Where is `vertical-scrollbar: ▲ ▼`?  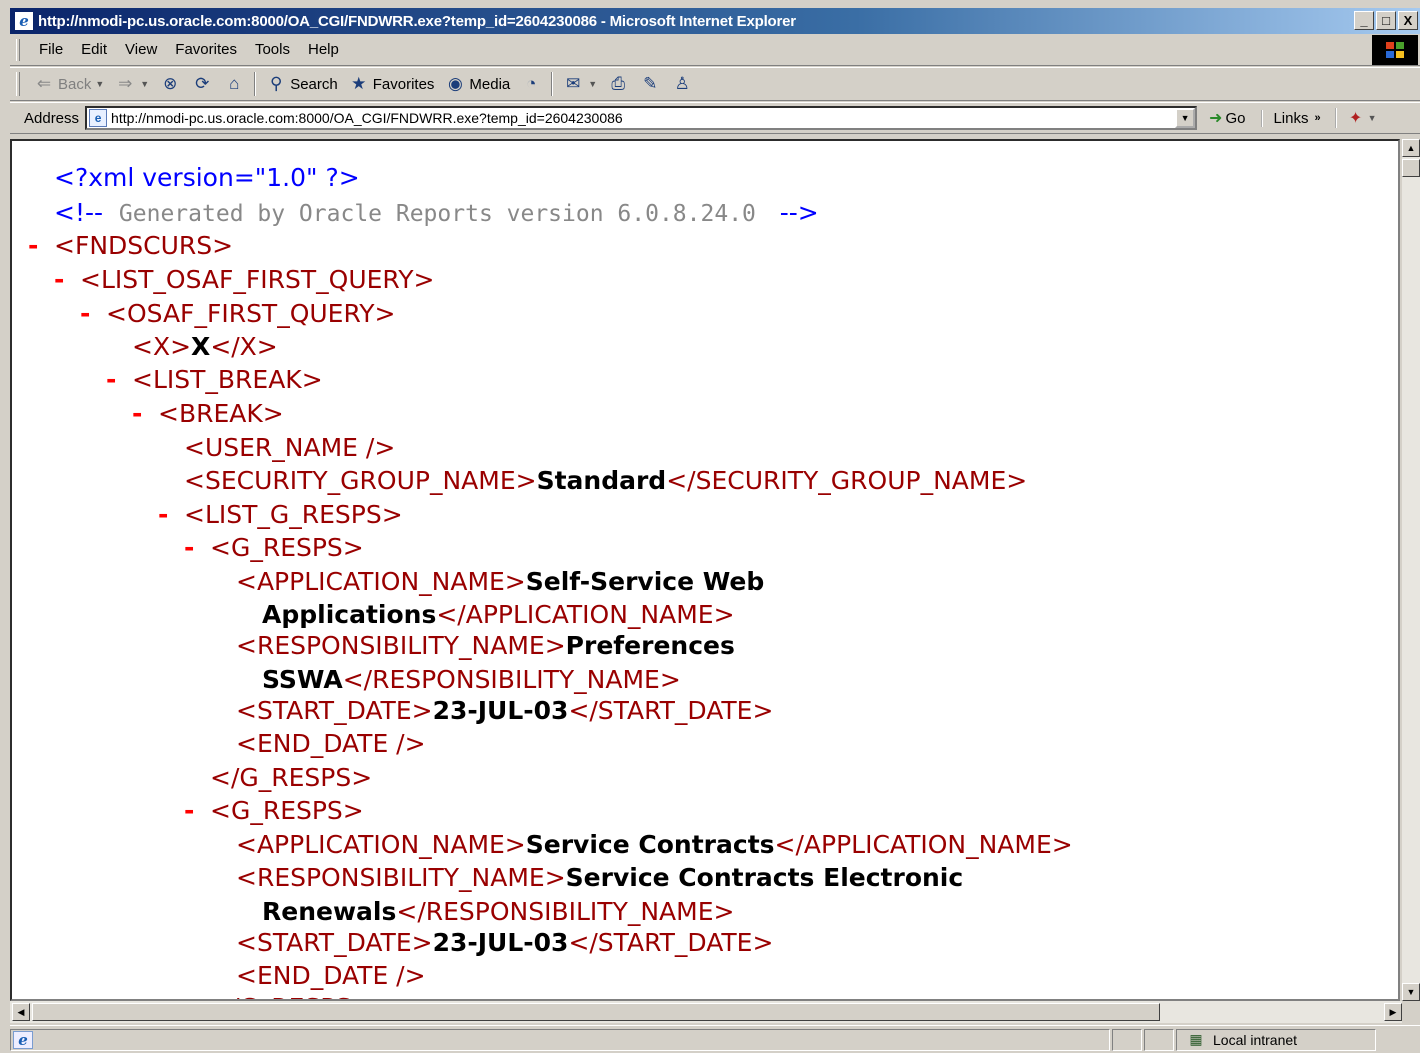 vertical-scrollbar: ▲ ▼ is located at coordinates (1411, 570).